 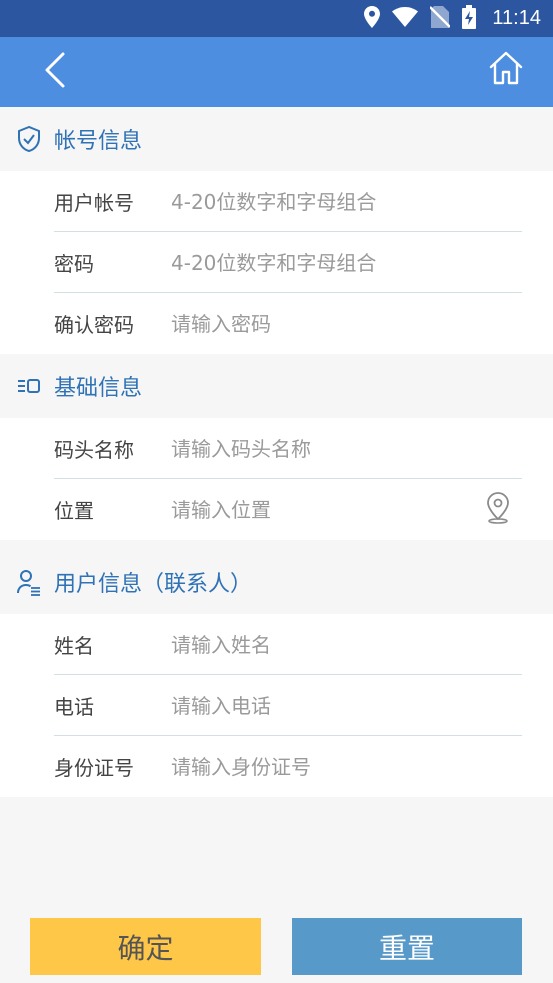 I want to click on wifi-icon, so click(x=405, y=18).